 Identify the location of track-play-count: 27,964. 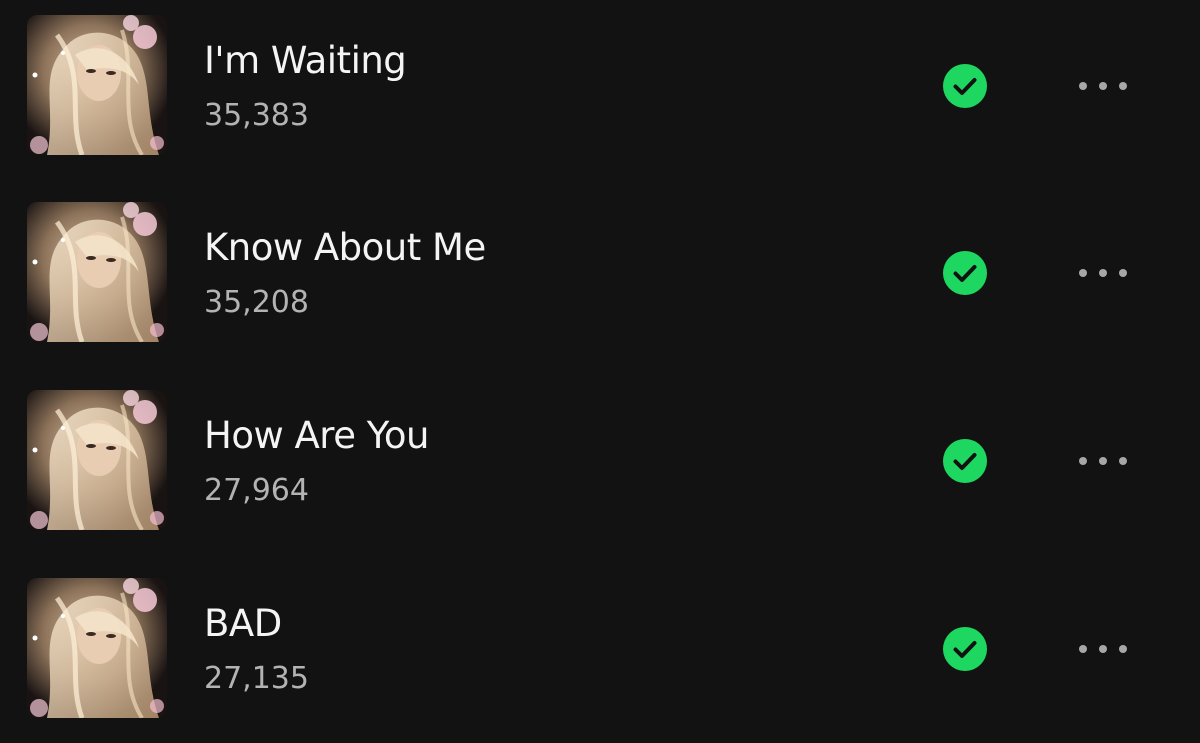
(256, 490).